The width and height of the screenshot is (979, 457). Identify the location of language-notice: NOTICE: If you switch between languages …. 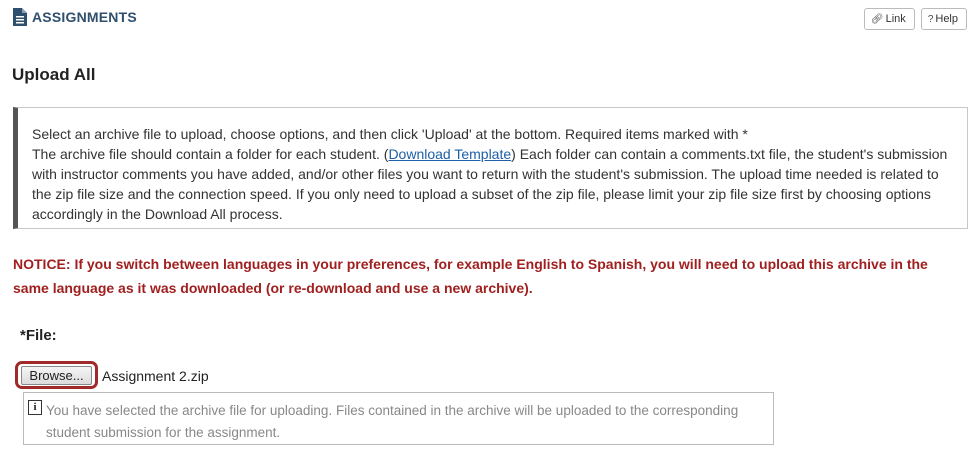
(470, 276).